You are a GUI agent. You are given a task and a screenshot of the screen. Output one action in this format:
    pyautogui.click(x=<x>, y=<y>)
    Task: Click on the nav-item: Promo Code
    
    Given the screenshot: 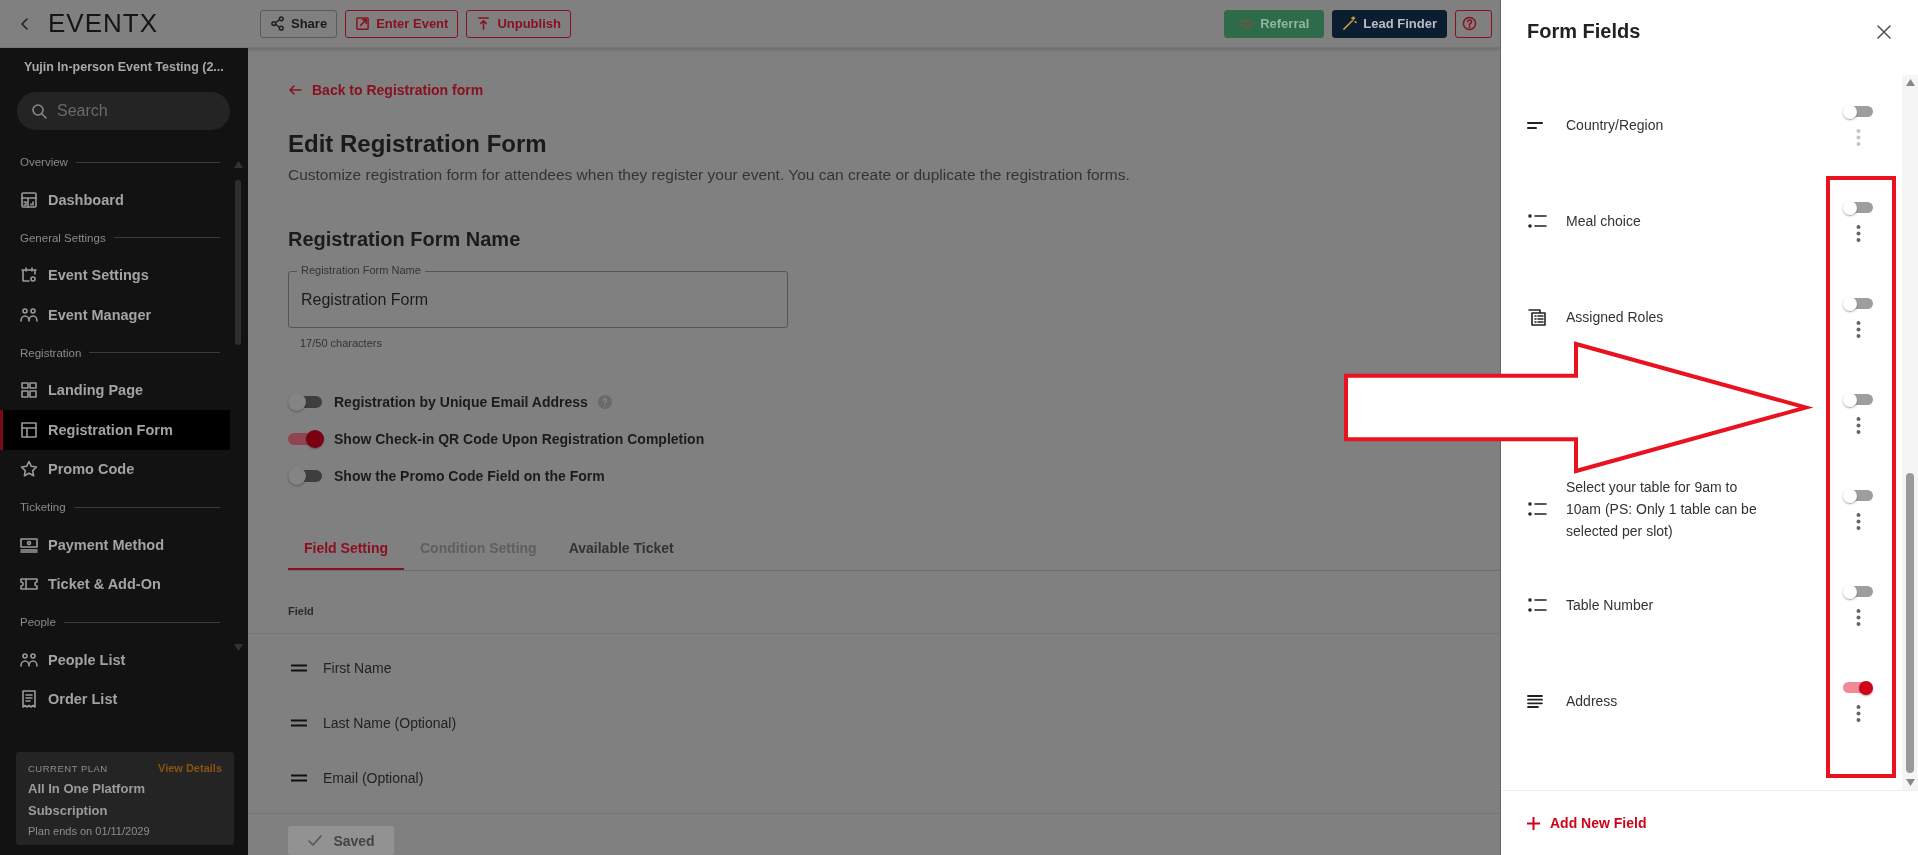 What is the action you would take?
    pyautogui.click(x=115, y=469)
    